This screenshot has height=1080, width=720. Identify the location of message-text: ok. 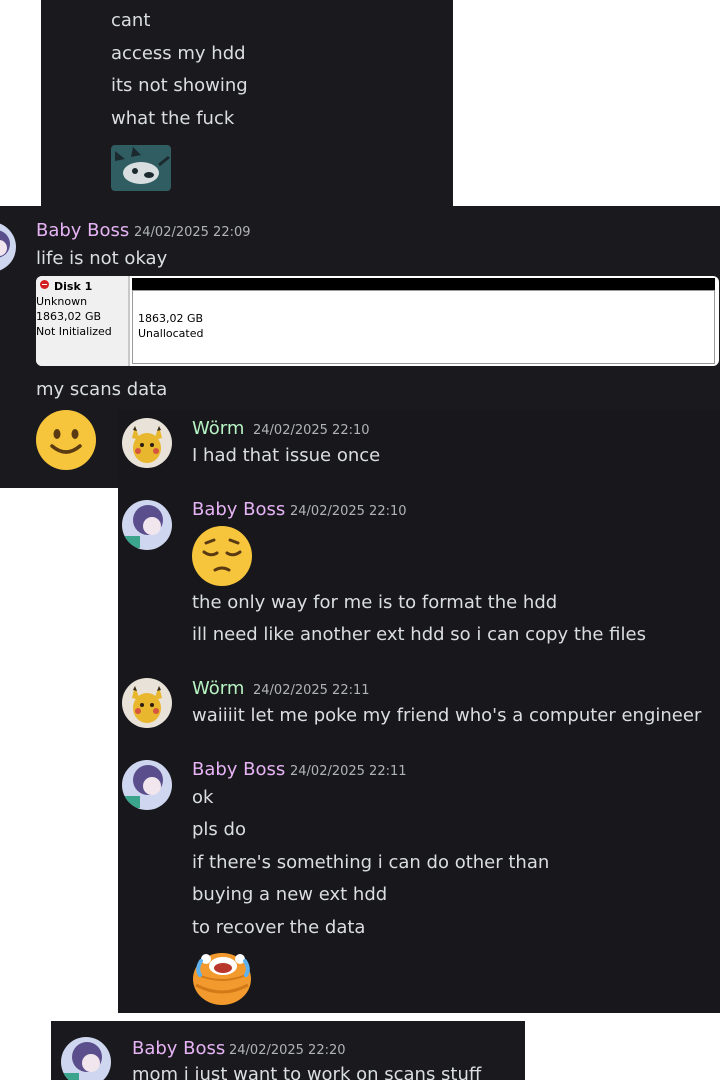
(203, 797).